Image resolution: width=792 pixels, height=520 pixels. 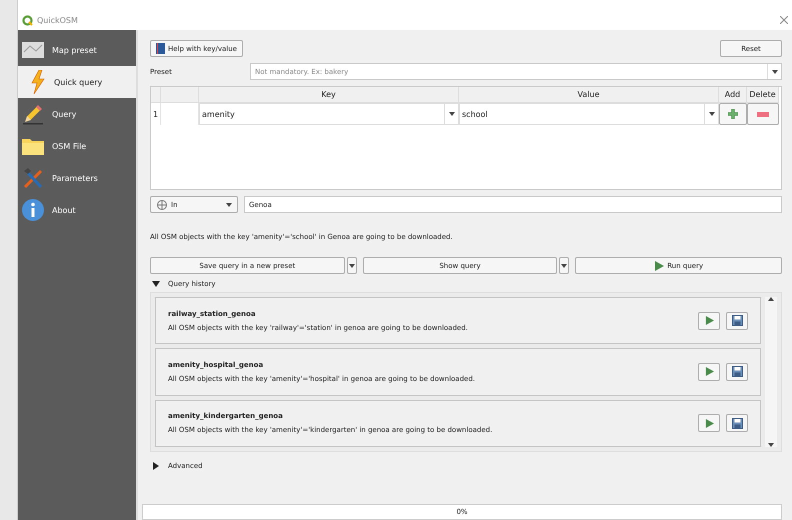 I want to click on column-header: Key, so click(x=329, y=95).